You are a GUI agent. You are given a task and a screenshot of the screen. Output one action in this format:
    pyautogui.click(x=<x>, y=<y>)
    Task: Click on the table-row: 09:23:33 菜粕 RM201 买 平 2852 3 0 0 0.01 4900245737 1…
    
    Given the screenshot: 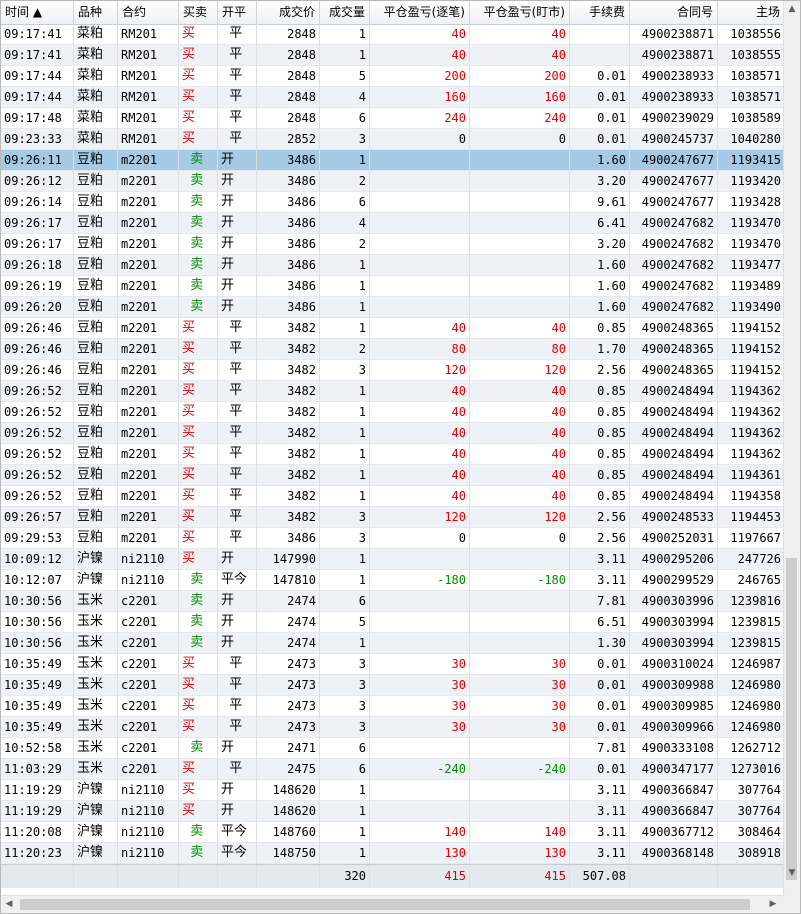 What is the action you would take?
    pyautogui.click(x=393, y=139)
    